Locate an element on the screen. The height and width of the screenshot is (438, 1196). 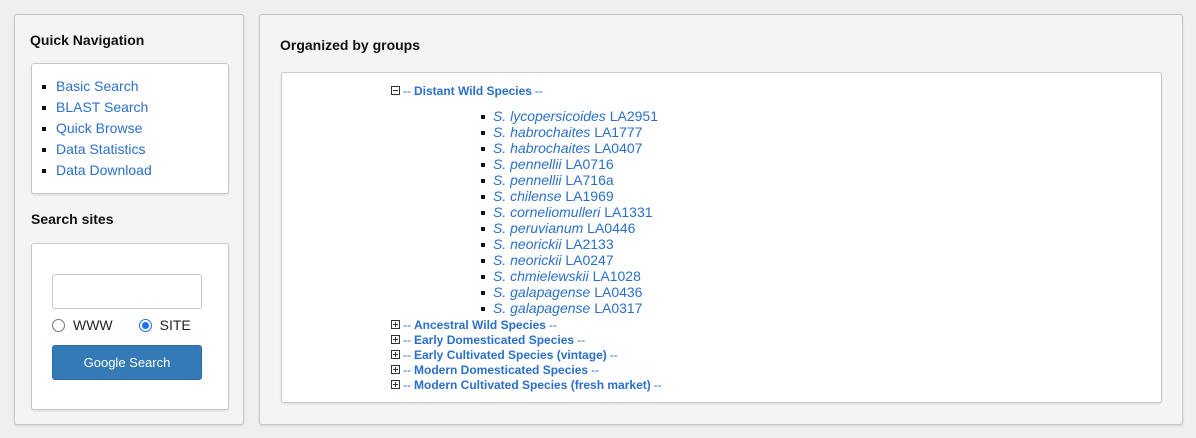
species-name: S. chilense is located at coordinates (527, 196).